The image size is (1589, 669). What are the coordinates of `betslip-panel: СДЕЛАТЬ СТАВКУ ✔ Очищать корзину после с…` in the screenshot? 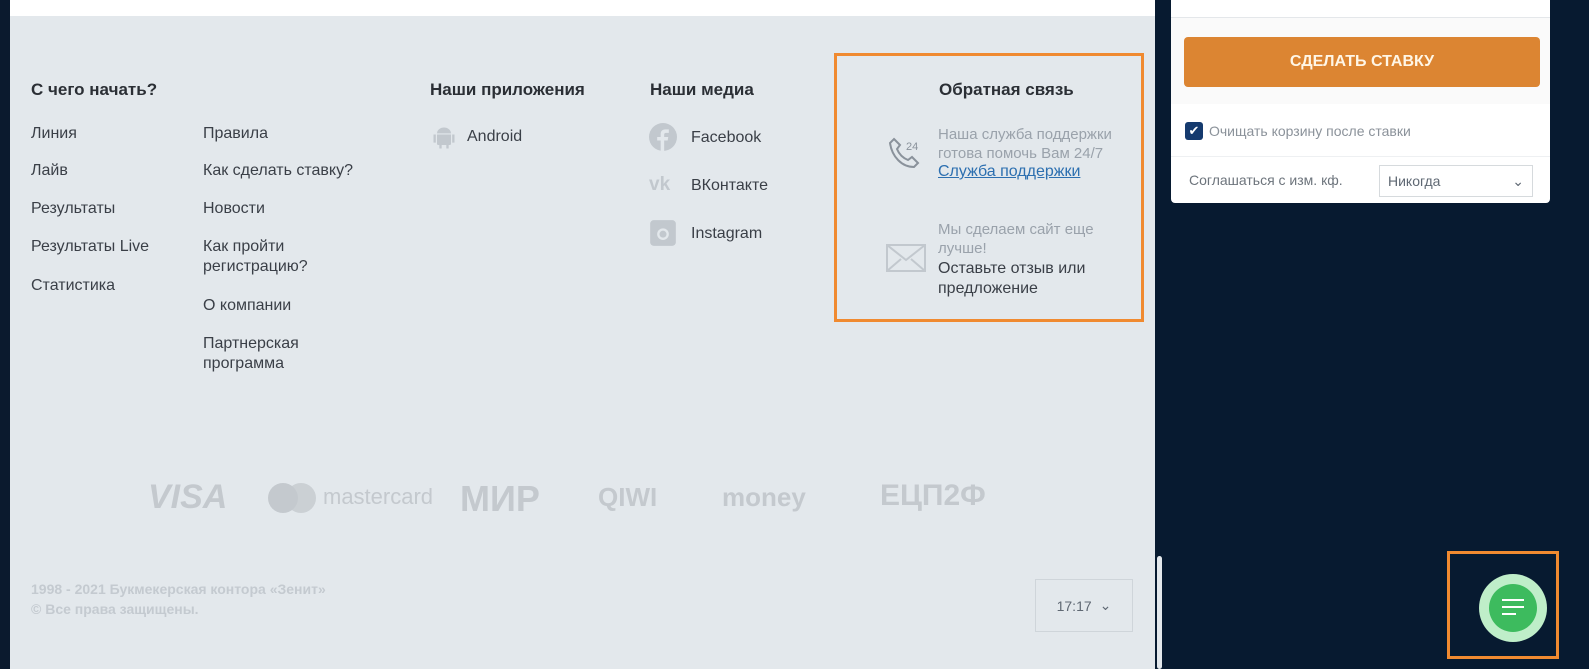 It's located at (1360, 101).